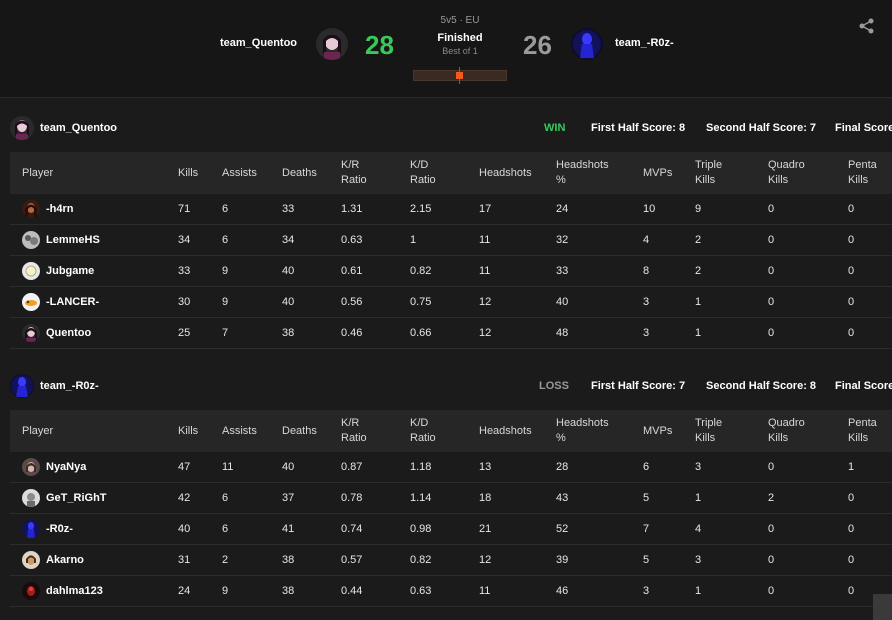 Image resolution: width=892 pixels, height=620 pixels. I want to click on stat-kd: 1.18, so click(421, 467).